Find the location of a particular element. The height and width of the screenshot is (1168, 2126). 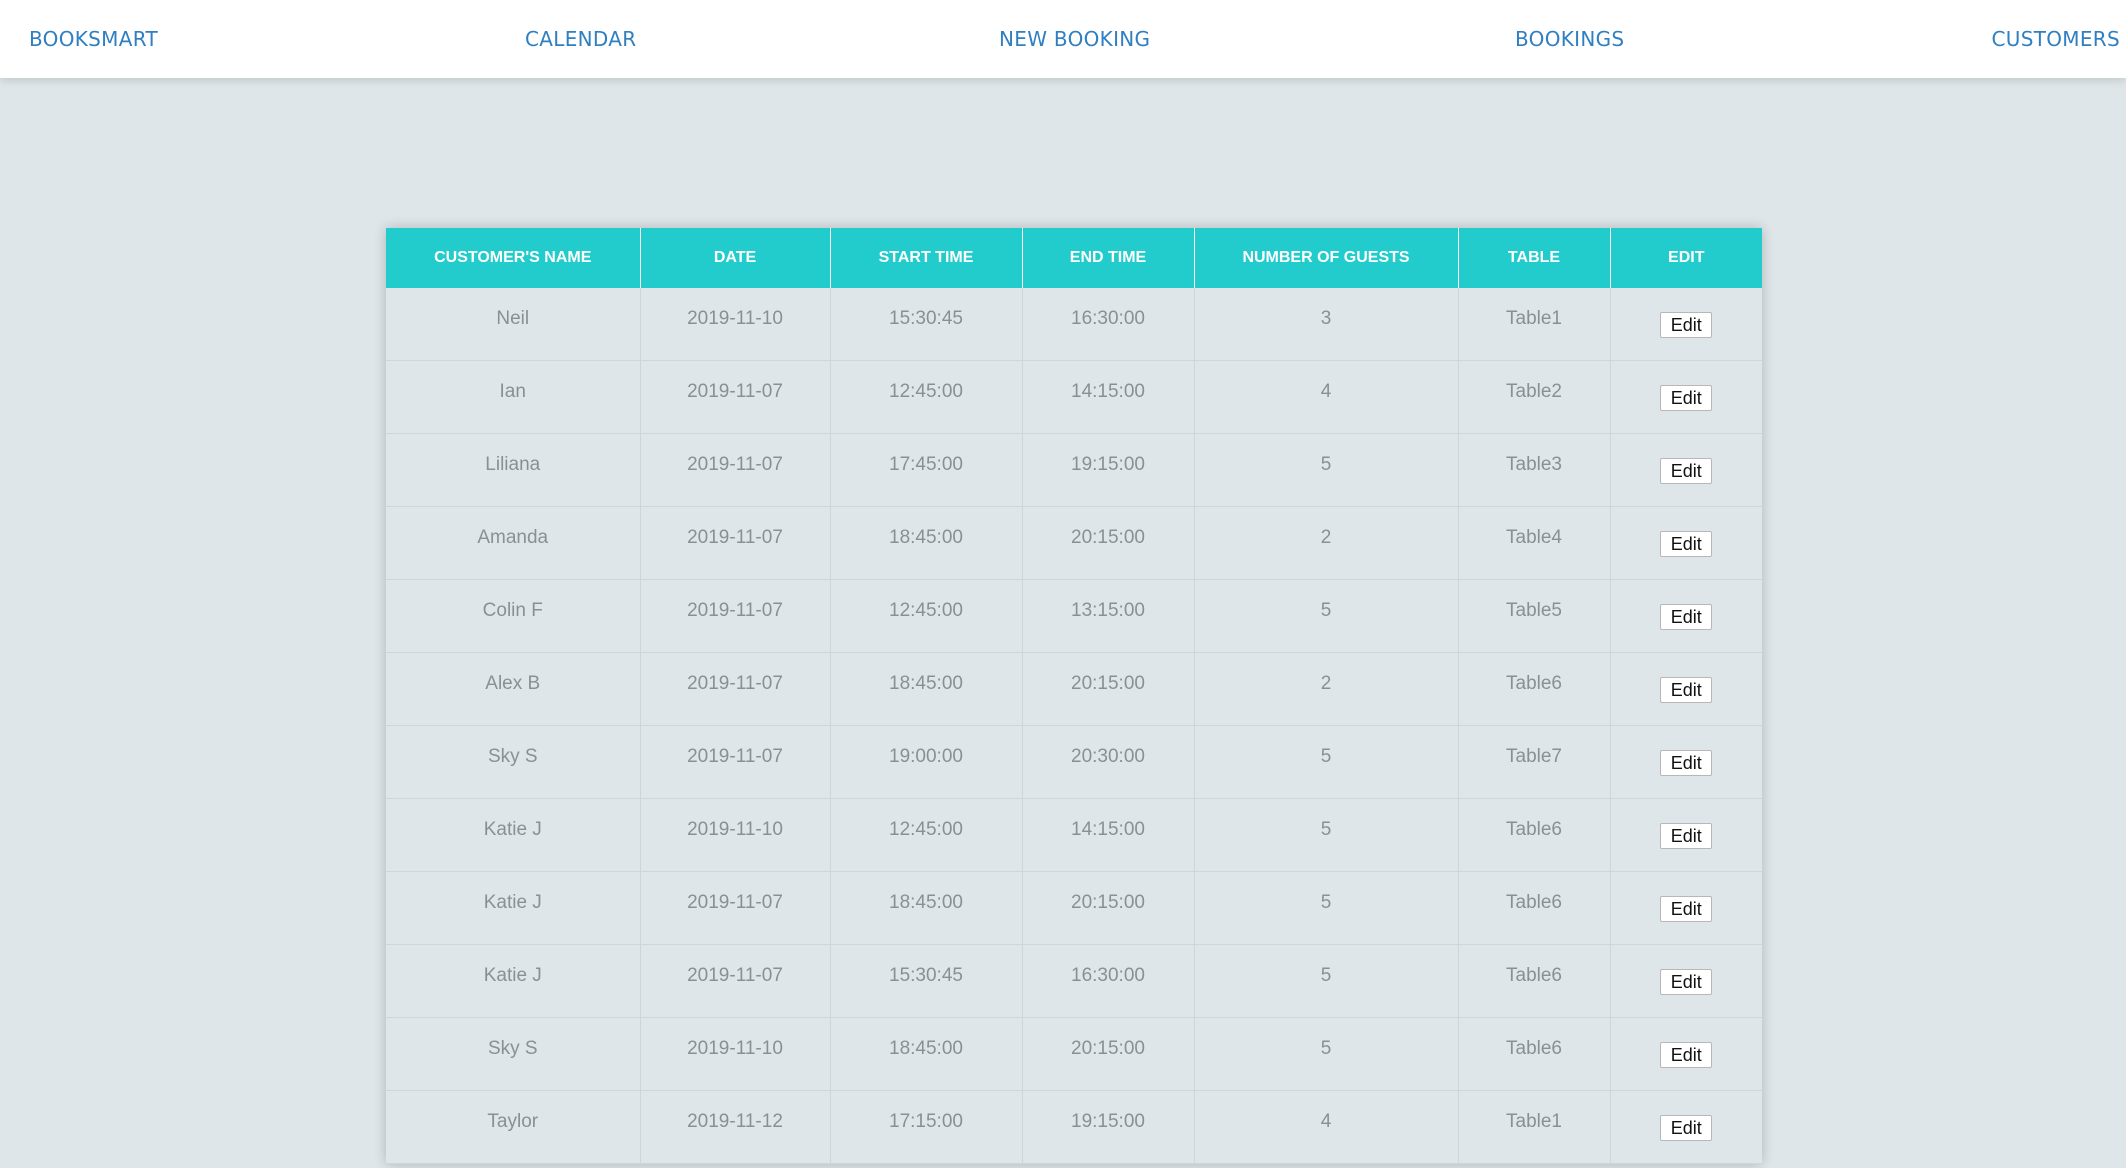

end-time-cell: 13:15:00 is located at coordinates (1108, 616).